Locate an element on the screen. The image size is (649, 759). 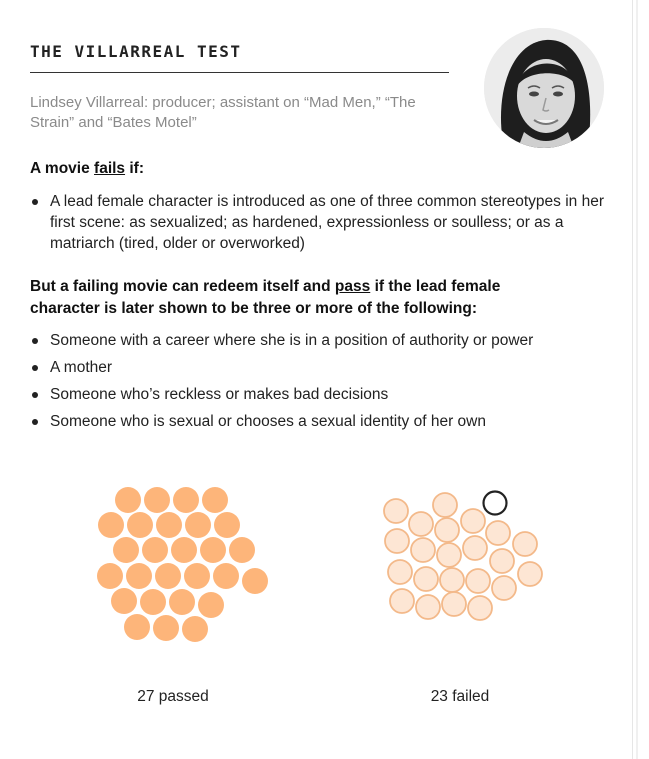
failed-caption: 23 failed is located at coordinates (460, 696).